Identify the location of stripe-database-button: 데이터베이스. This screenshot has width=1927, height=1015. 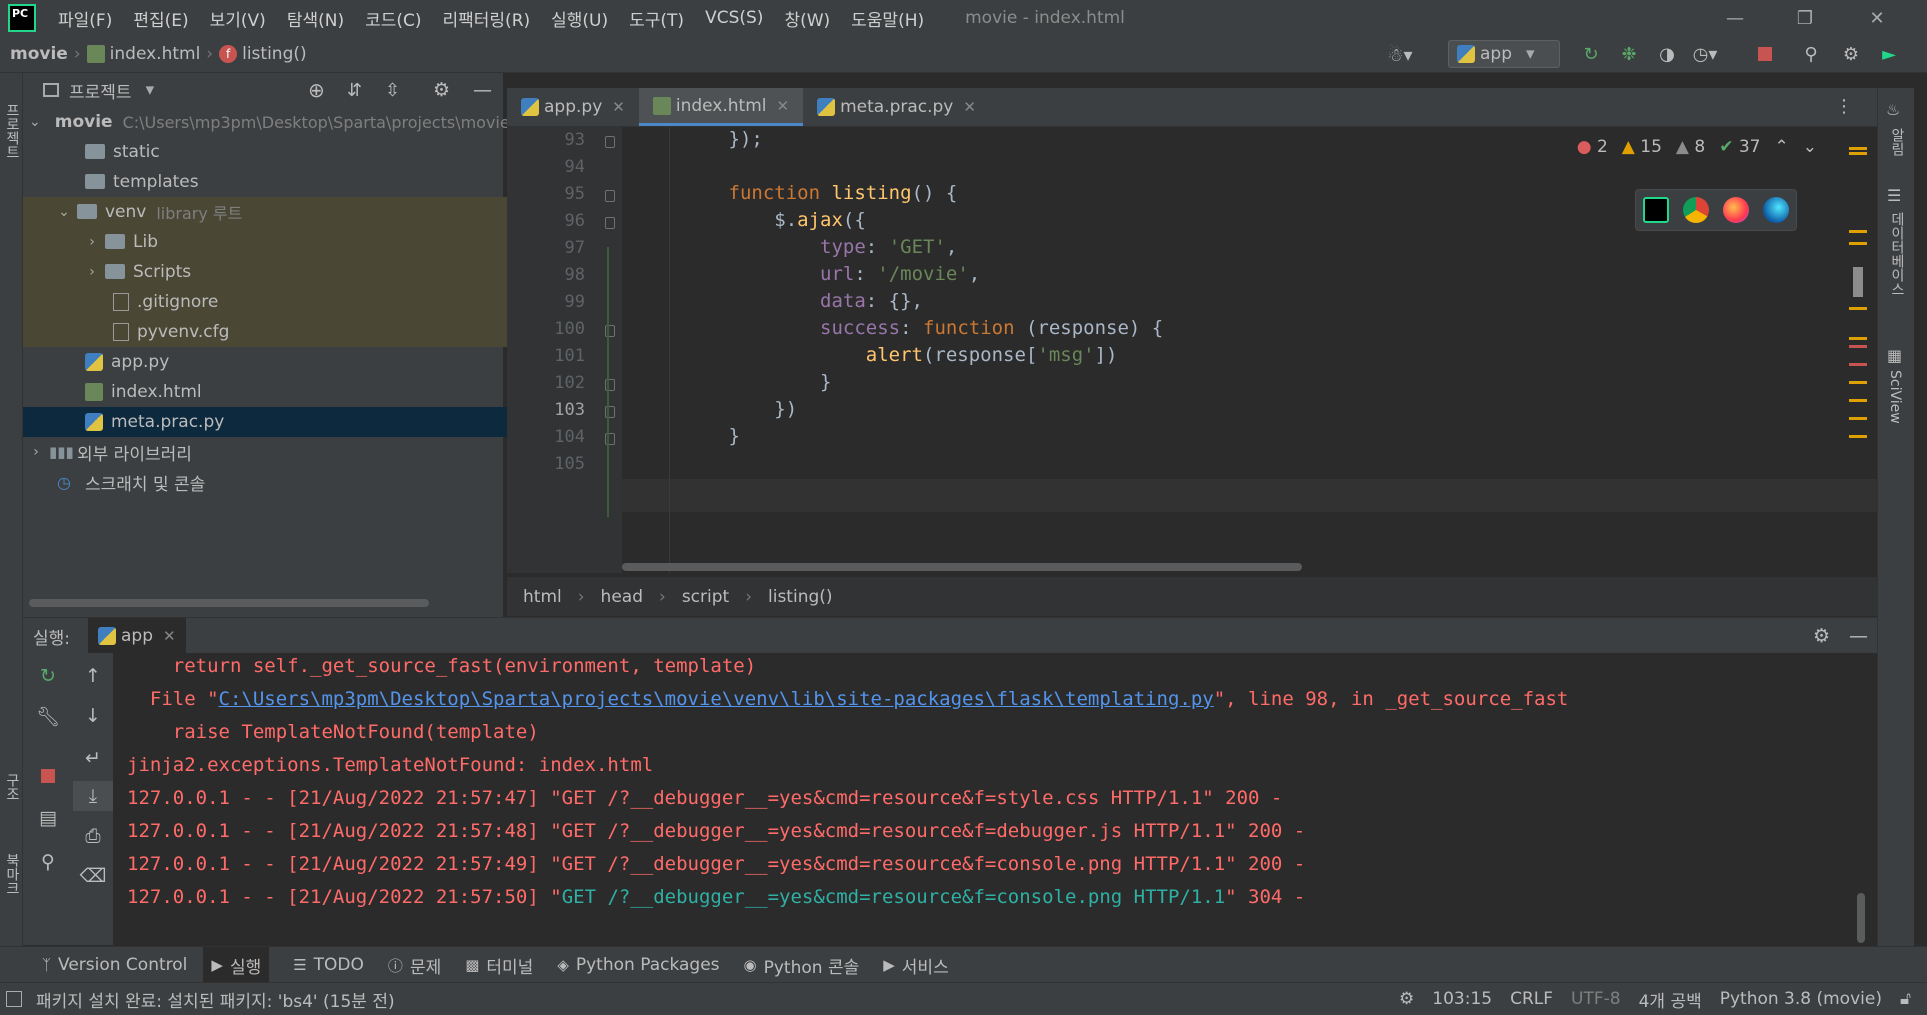
(1897, 254).